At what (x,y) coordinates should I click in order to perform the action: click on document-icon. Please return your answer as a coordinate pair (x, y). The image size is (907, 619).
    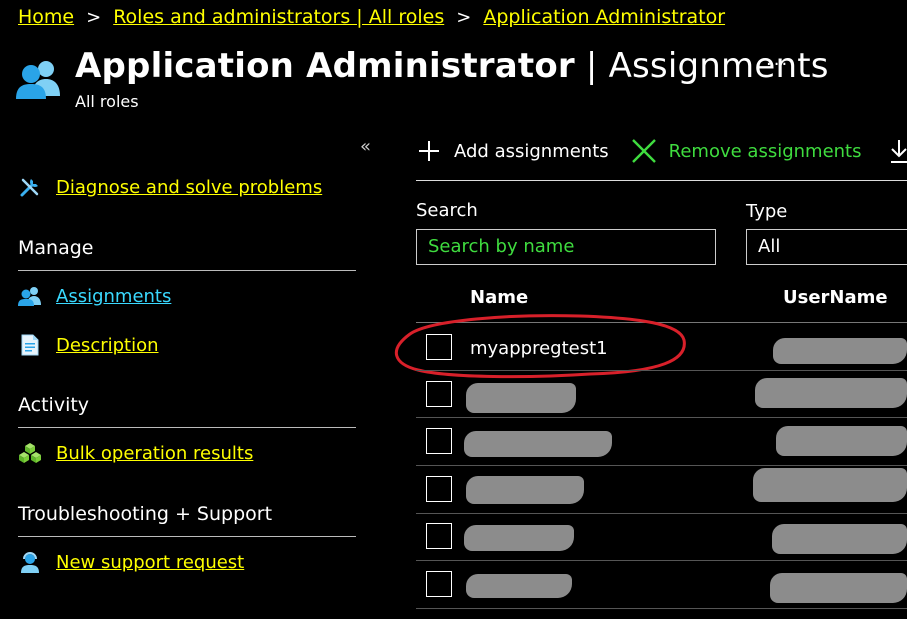
    Looking at the image, I should click on (30, 345).